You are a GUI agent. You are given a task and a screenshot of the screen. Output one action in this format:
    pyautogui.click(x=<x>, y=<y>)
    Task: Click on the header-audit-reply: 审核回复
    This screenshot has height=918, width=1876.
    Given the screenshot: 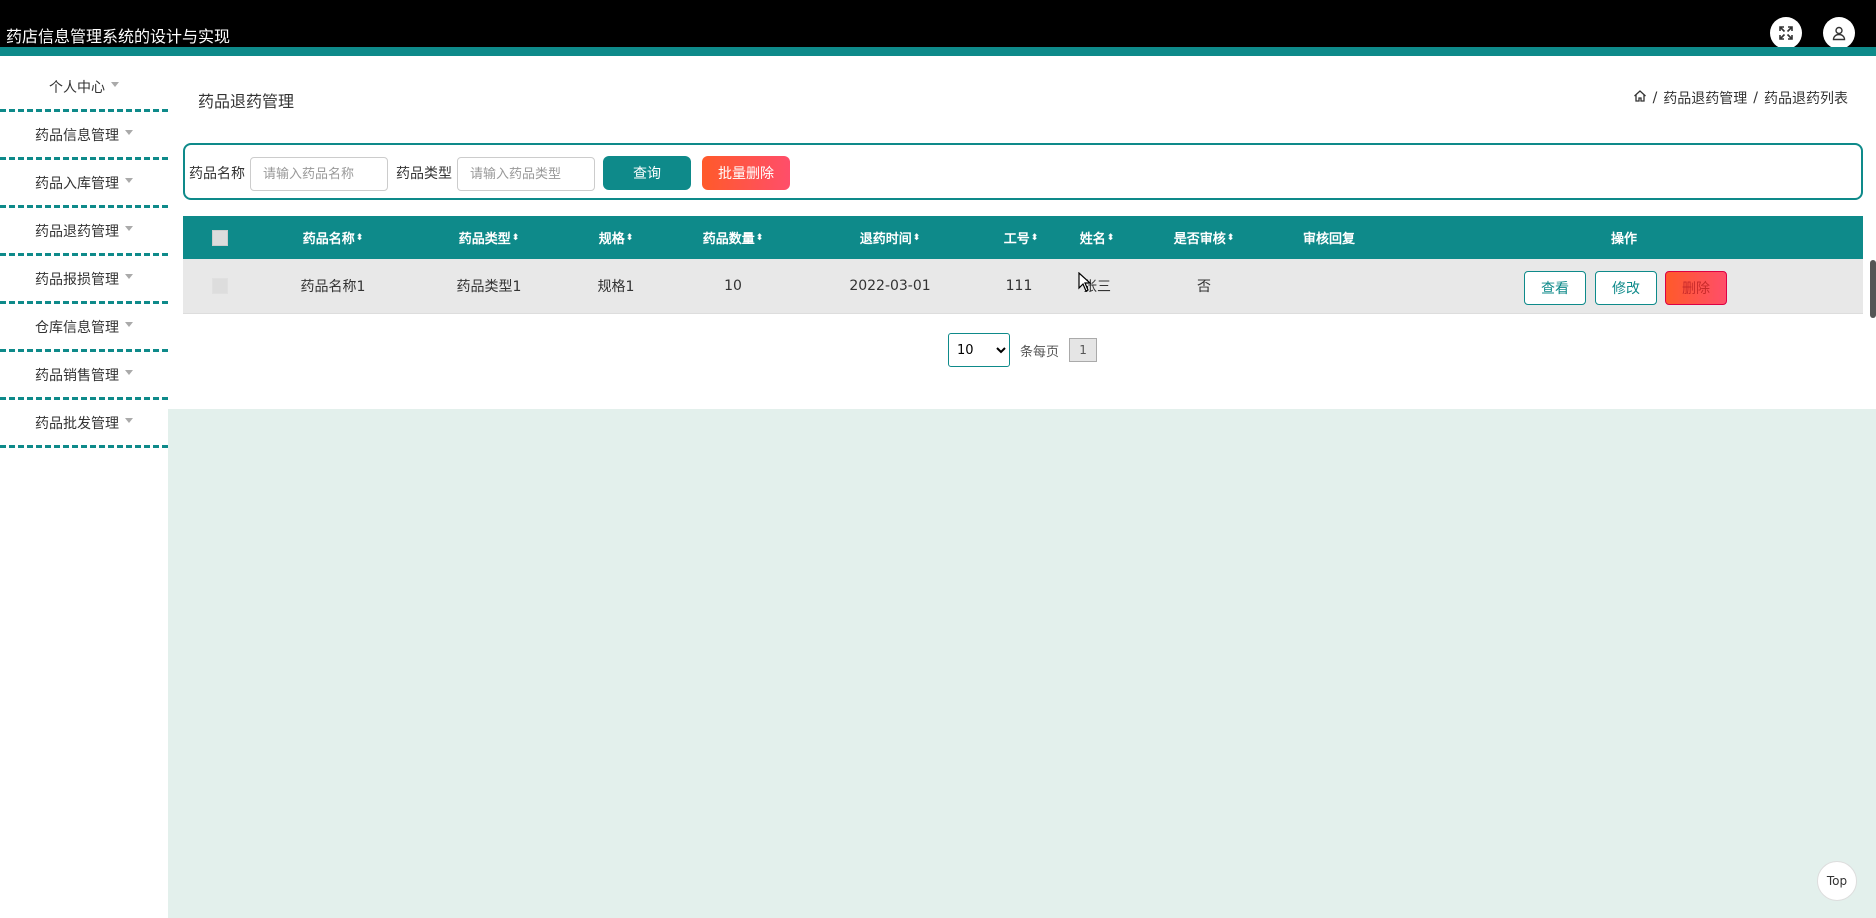 What is the action you would take?
    pyautogui.click(x=1329, y=237)
    